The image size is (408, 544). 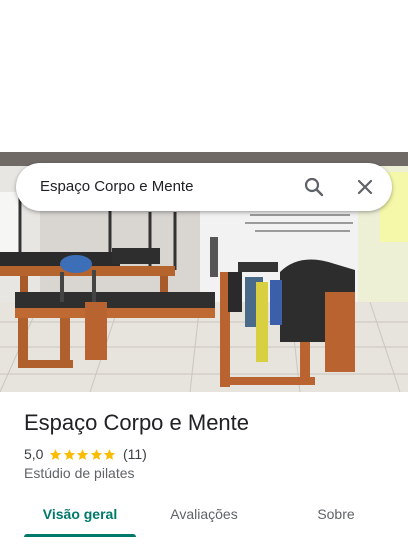 I want to click on tab-reviews: Avaliações, so click(x=204, y=518).